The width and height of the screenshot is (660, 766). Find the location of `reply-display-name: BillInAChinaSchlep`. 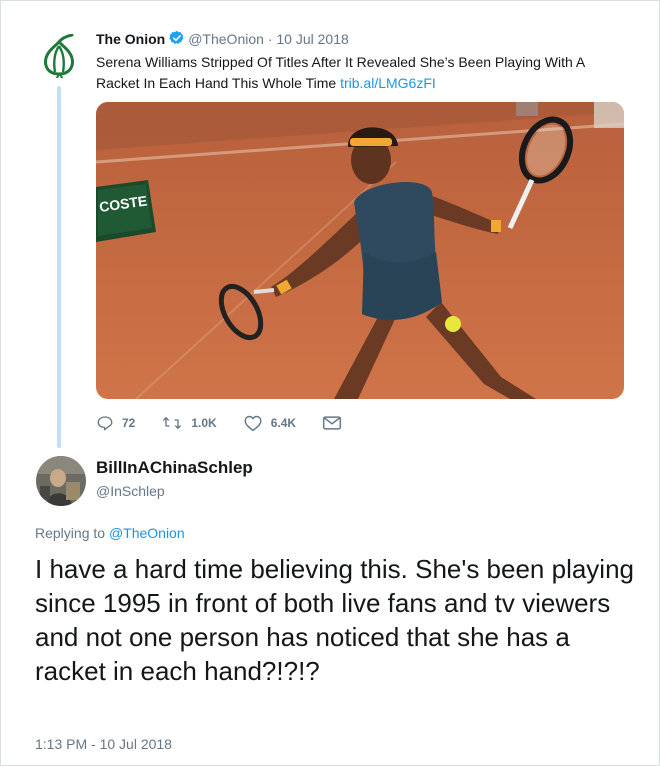

reply-display-name: BillInAChinaSchlep is located at coordinates (174, 468).